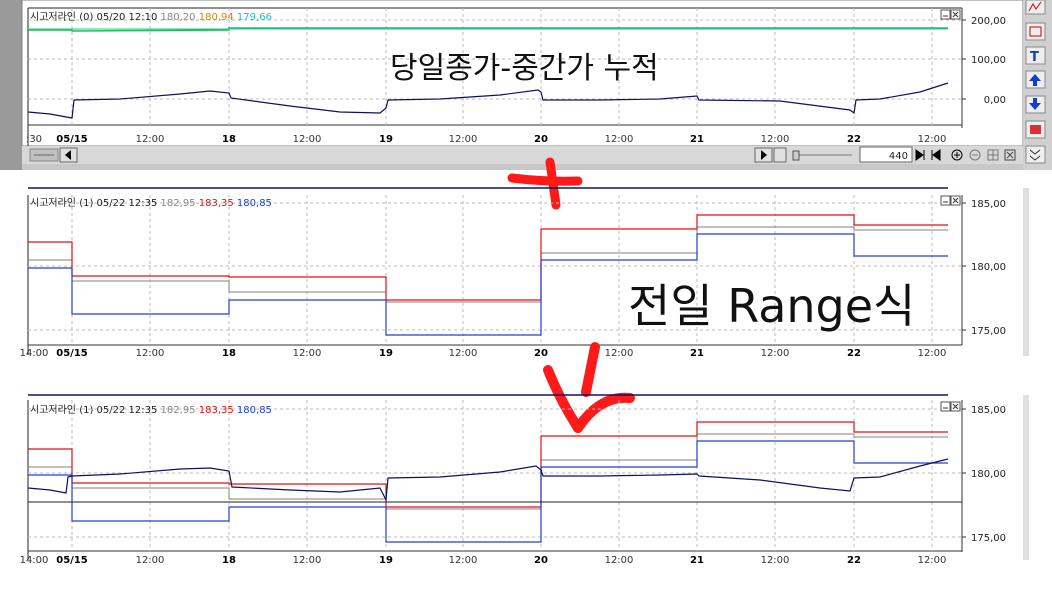 This screenshot has width=1052, height=600. Describe the element at coordinates (1035, 154) in the screenshot. I see `expand-icon` at that location.